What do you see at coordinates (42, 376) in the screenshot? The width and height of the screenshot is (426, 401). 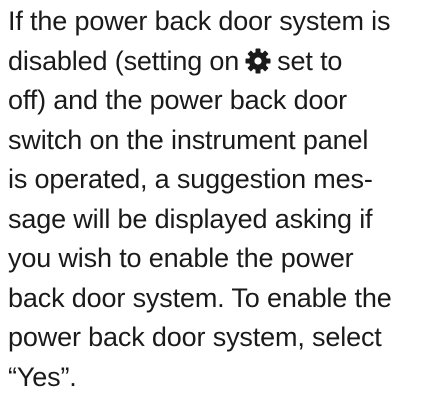 I see `text-line-10: “Yes”.` at bounding box center [42, 376].